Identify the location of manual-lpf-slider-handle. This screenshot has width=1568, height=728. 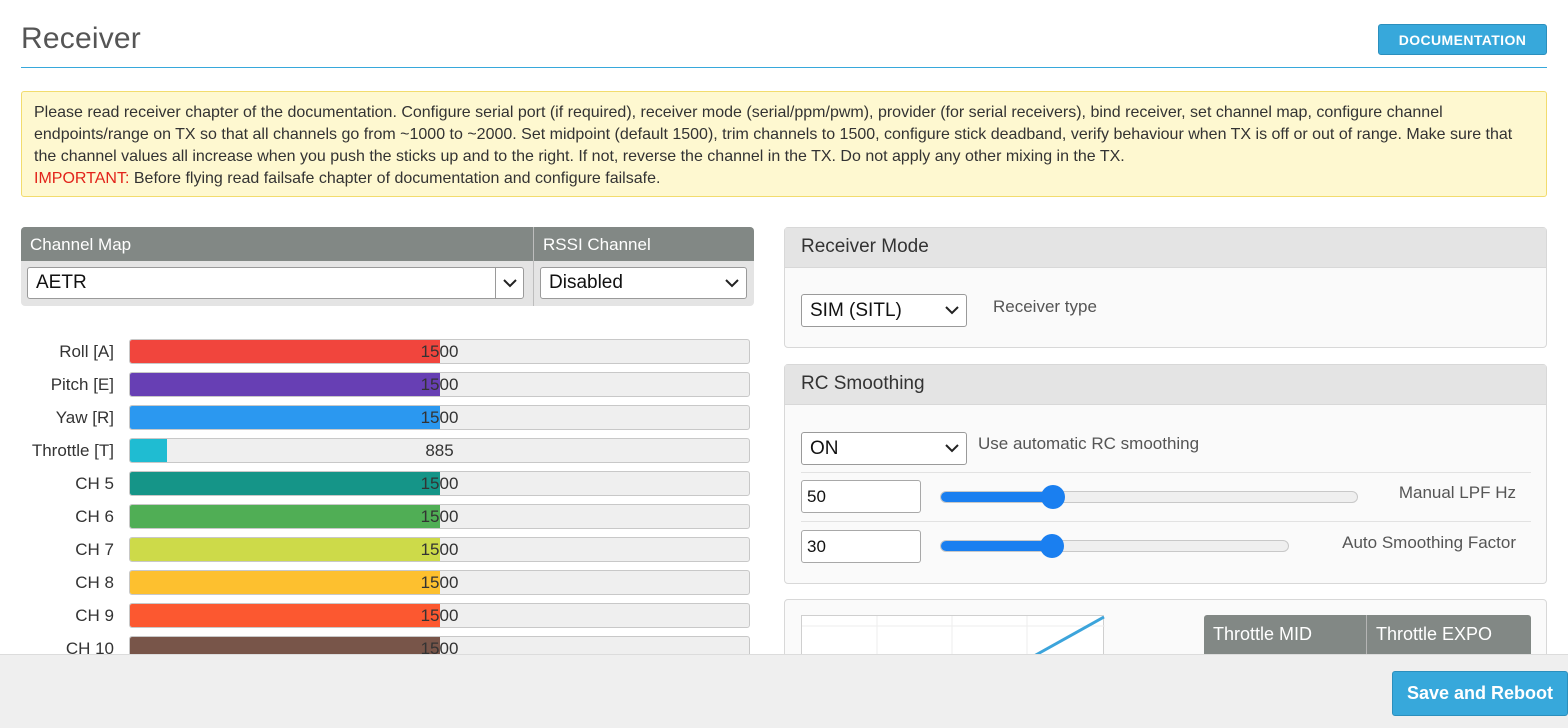
(1053, 497).